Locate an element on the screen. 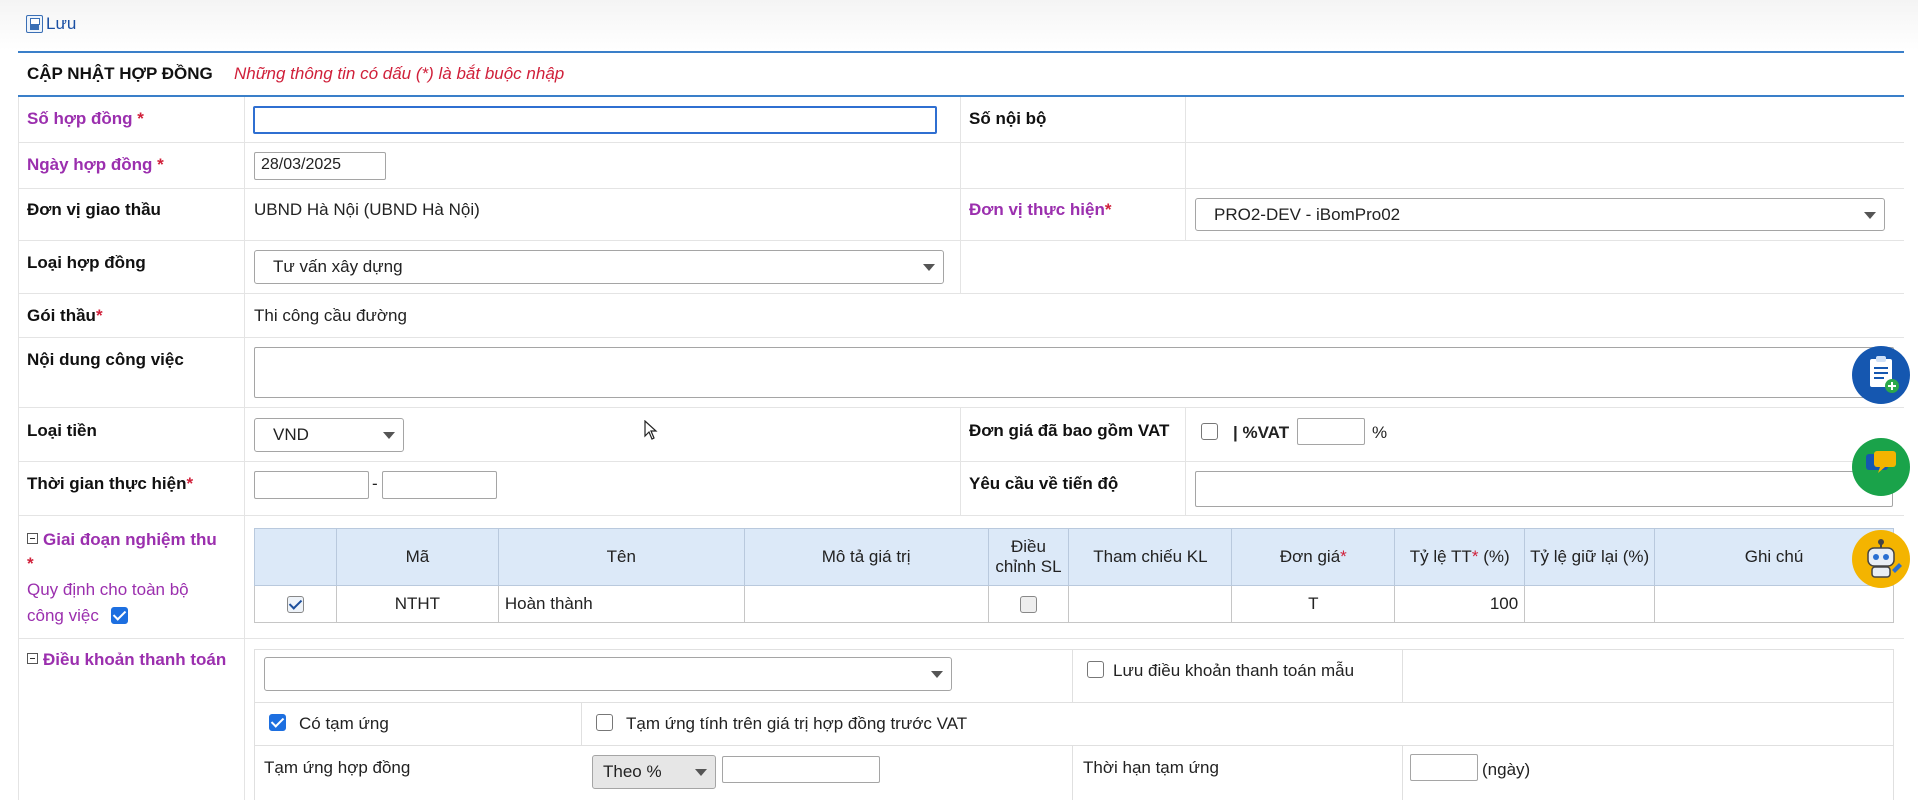 The height and width of the screenshot is (800, 1918). dieu-chinh-checkbox is located at coordinates (1028, 605).